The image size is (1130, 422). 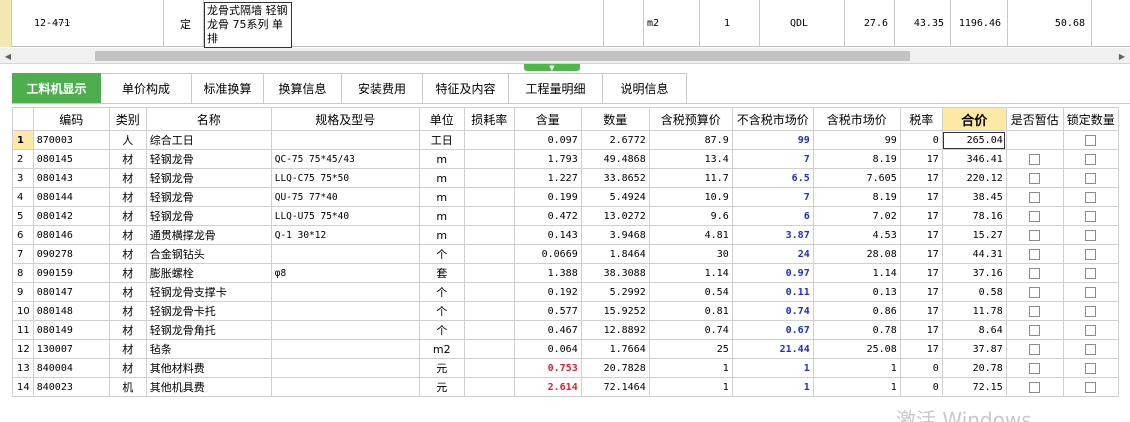 What do you see at coordinates (690, 273) in the screenshot?
I see `cell-bp: 1.14` at bounding box center [690, 273].